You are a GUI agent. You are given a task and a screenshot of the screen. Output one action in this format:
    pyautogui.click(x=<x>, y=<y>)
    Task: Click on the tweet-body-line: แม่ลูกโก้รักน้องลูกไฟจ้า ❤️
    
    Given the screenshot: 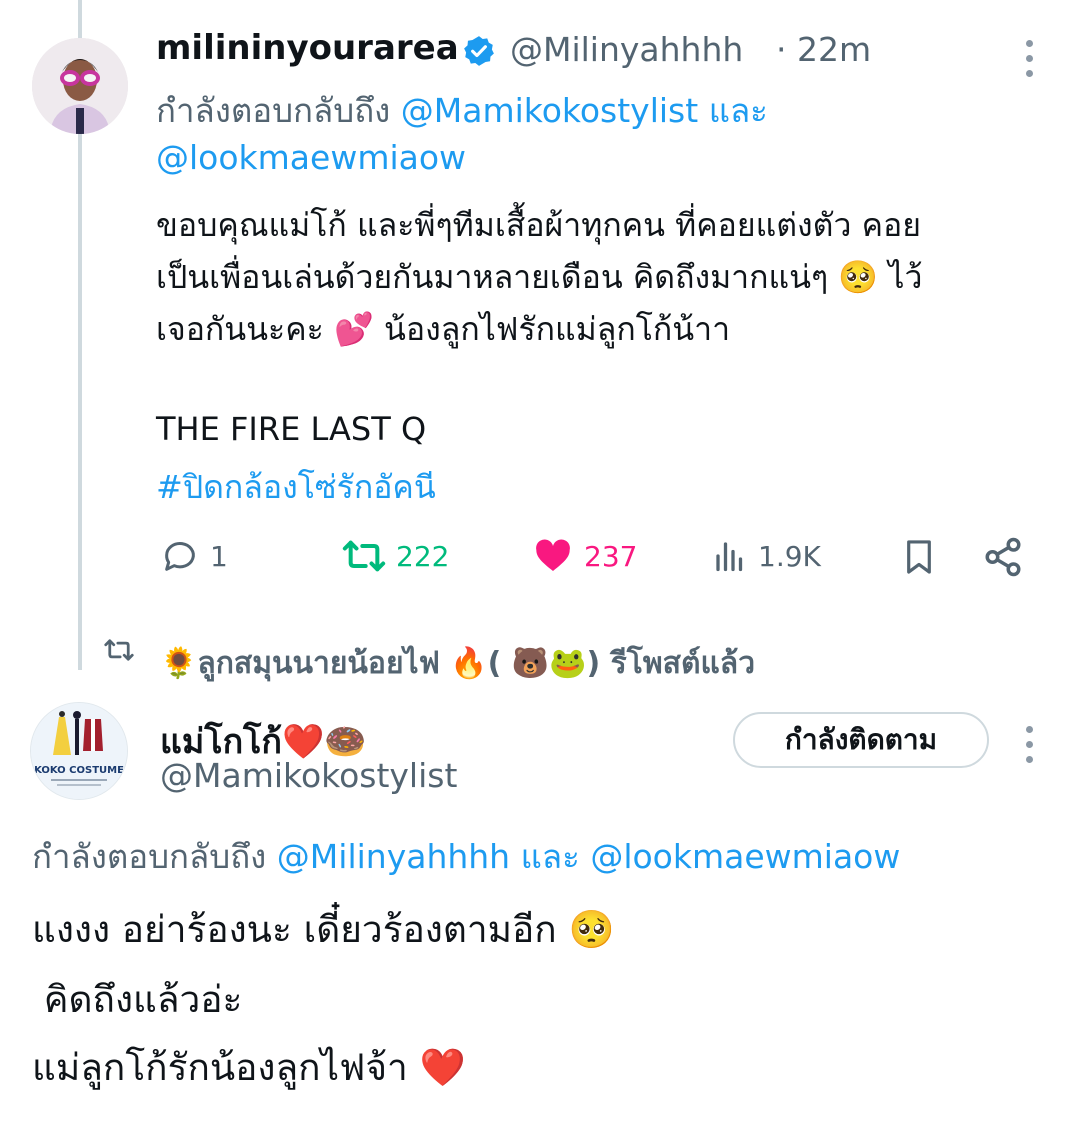 What is the action you would take?
    pyautogui.click(x=249, y=1067)
    